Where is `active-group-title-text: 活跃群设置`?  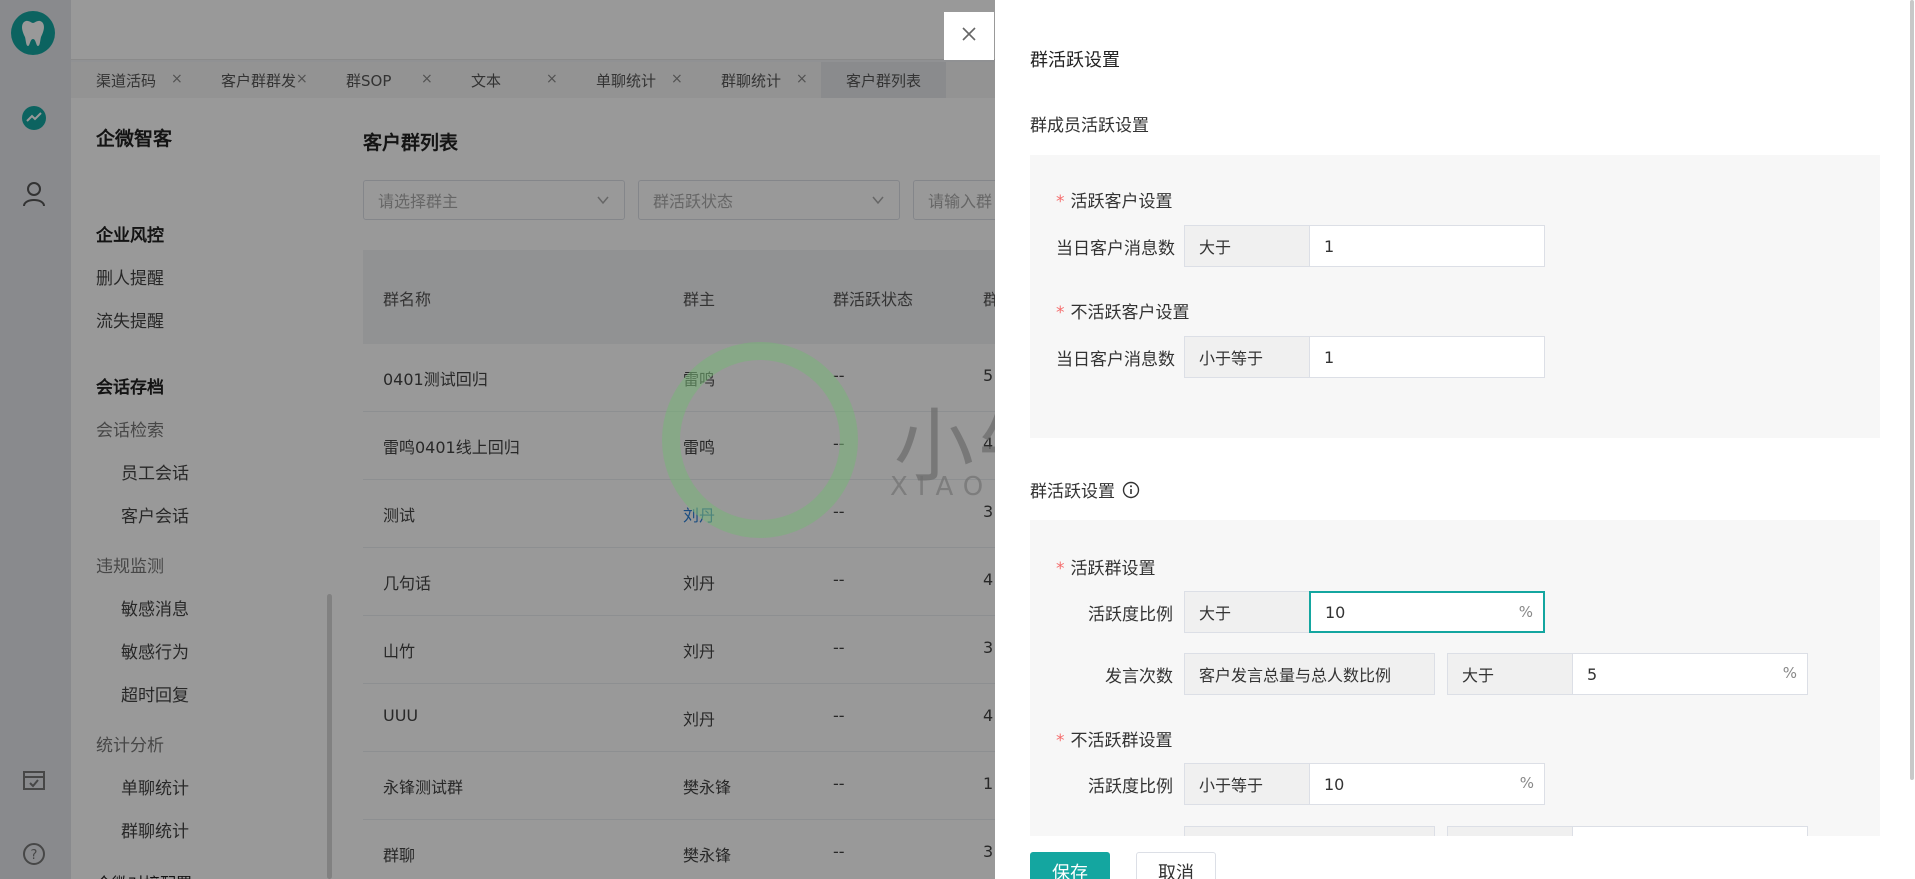 active-group-title-text: 活跃群设置 is located at coordinates (1113, 569).